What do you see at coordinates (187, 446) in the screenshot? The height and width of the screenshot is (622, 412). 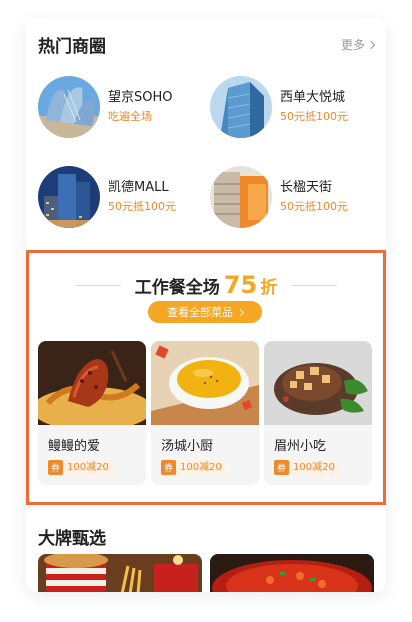 I see `dish-name: 汤城小厨` at bounding box center [187, 446].